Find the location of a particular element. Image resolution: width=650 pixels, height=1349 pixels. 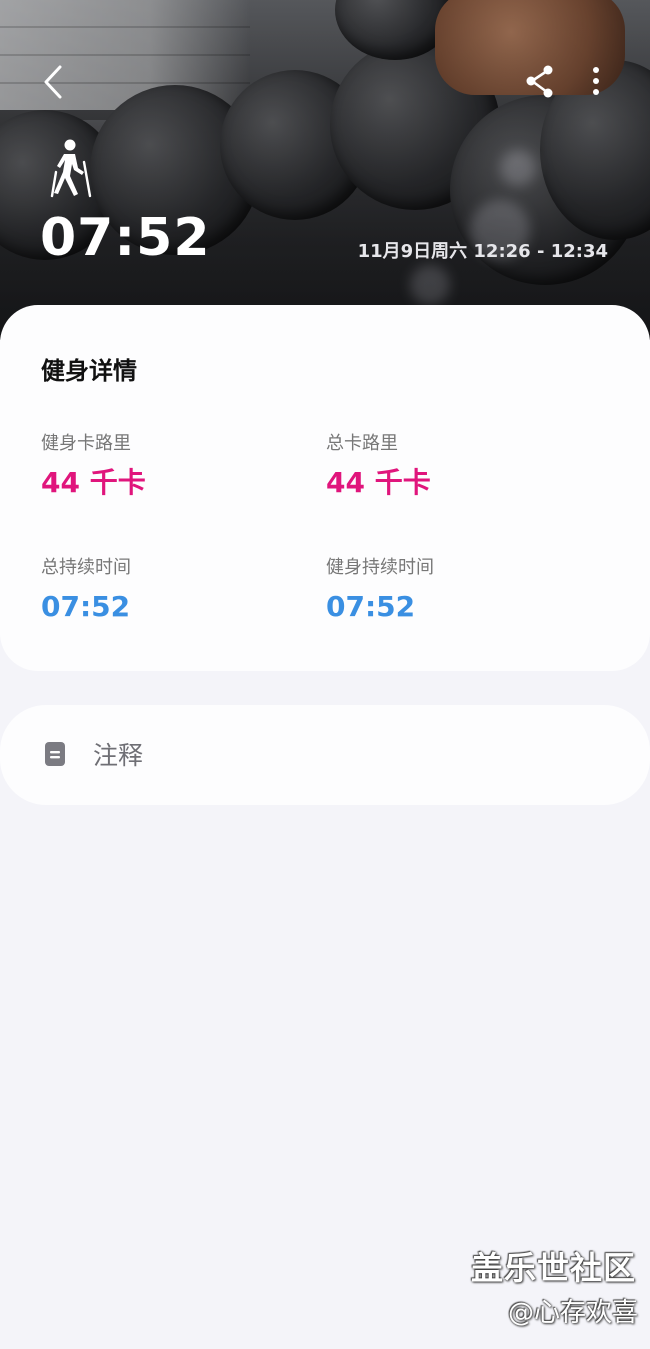

chevron-left-icon is located at coordinates (53, 82).